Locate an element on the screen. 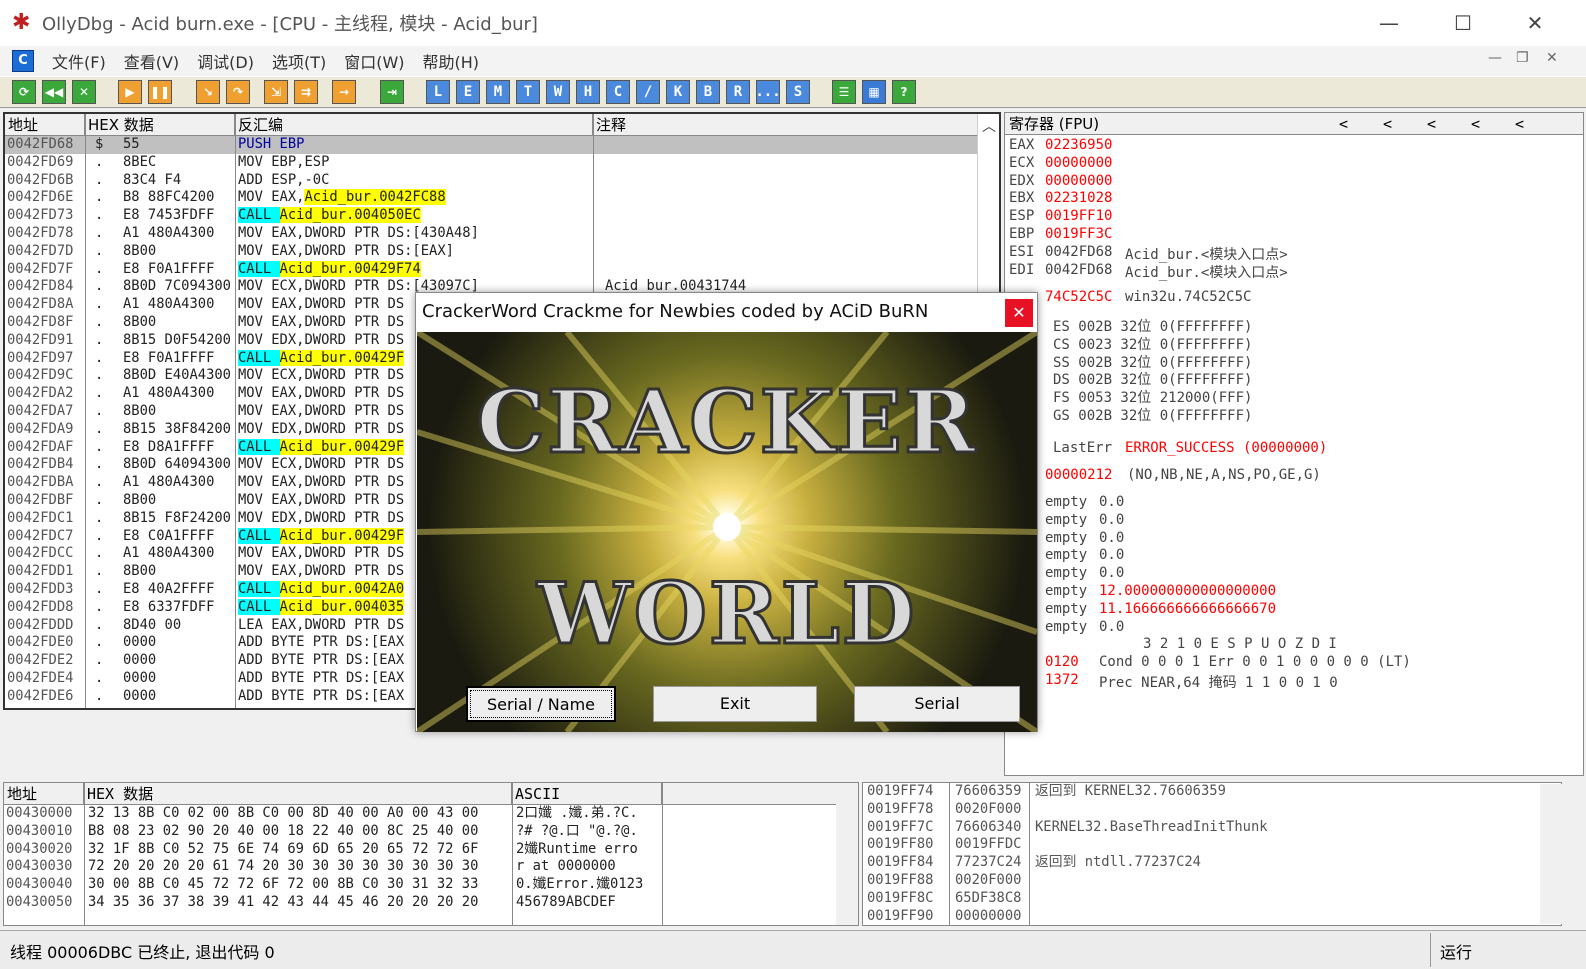 This screenshot has width=1586, height=969. help-icon: ? is located at coordinates (904, 92).